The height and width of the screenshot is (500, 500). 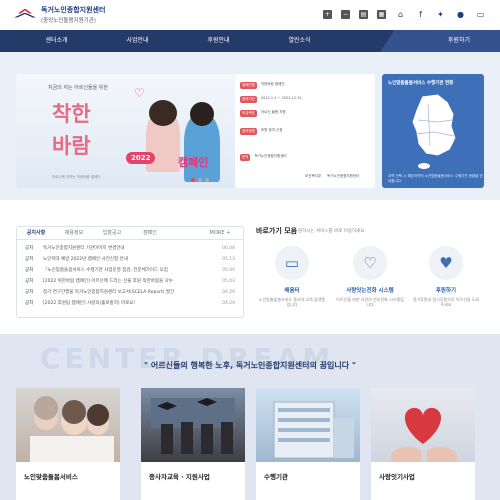 I want to click on sitemap-icon: ▦, so click(x=381, y=14).